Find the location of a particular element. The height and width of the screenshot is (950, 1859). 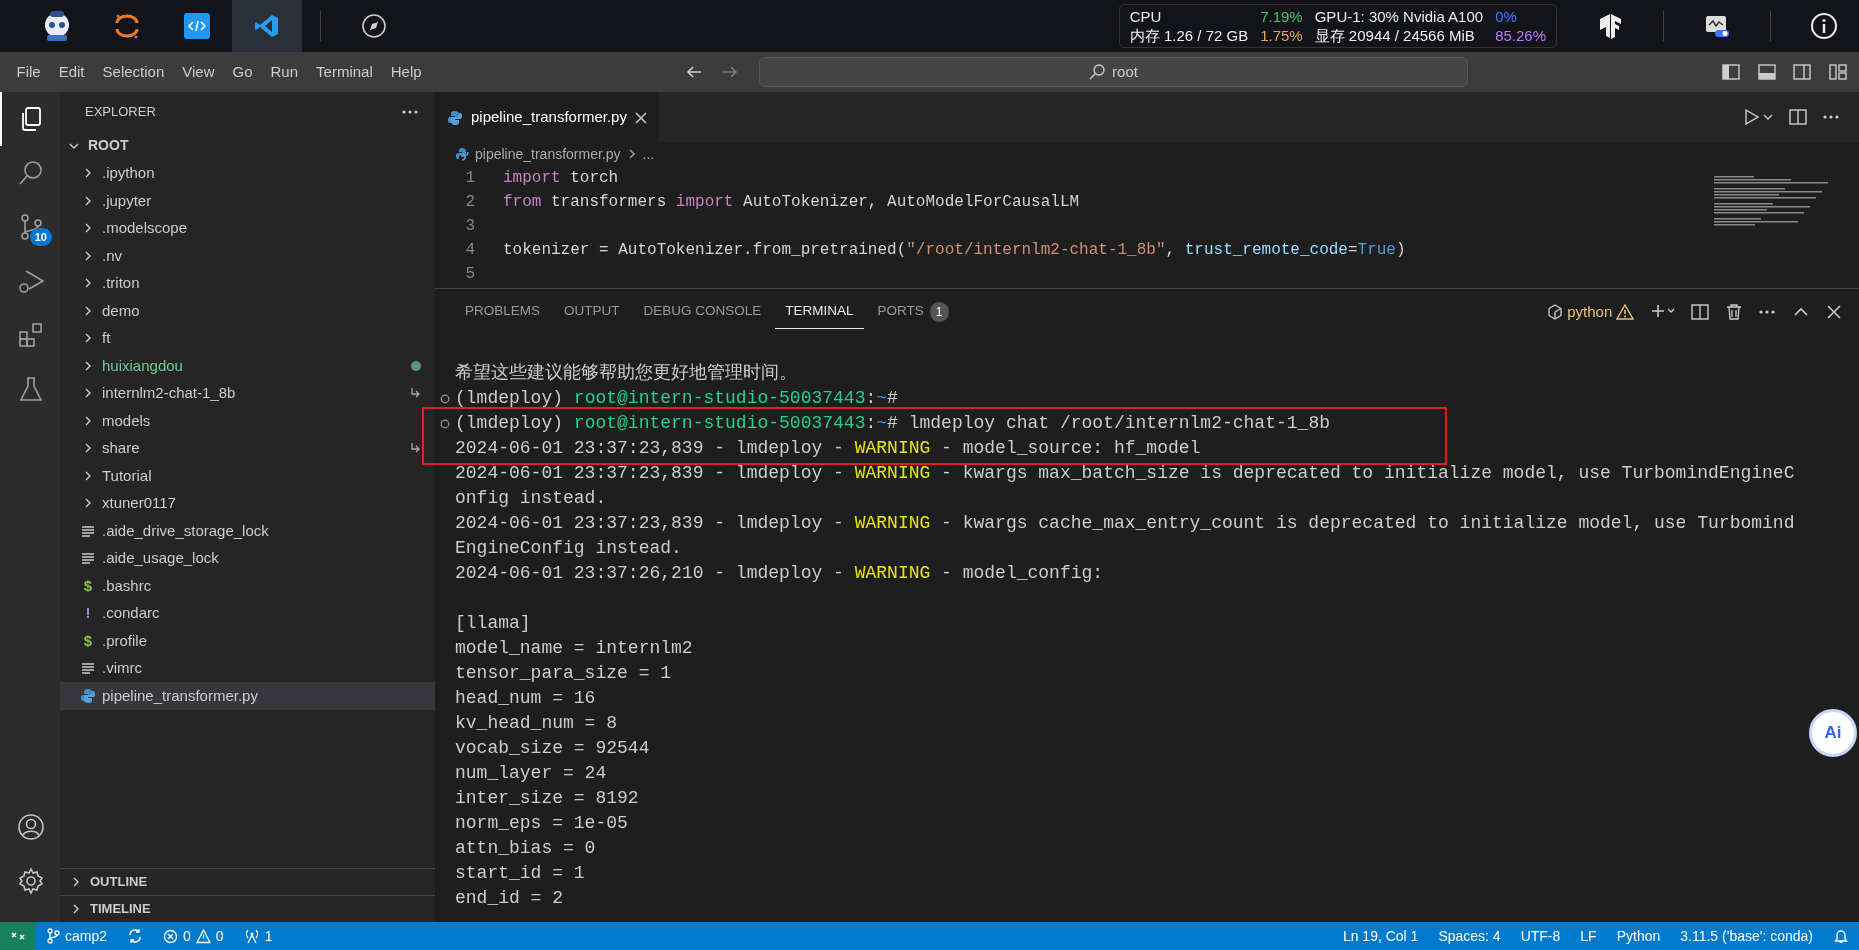

code-line: tokenizer = AutoTokenizer.from_pretrained("/root/internlm2-chat-1_8b", trust_remote_code=True) is located at coordinates (954, 250).